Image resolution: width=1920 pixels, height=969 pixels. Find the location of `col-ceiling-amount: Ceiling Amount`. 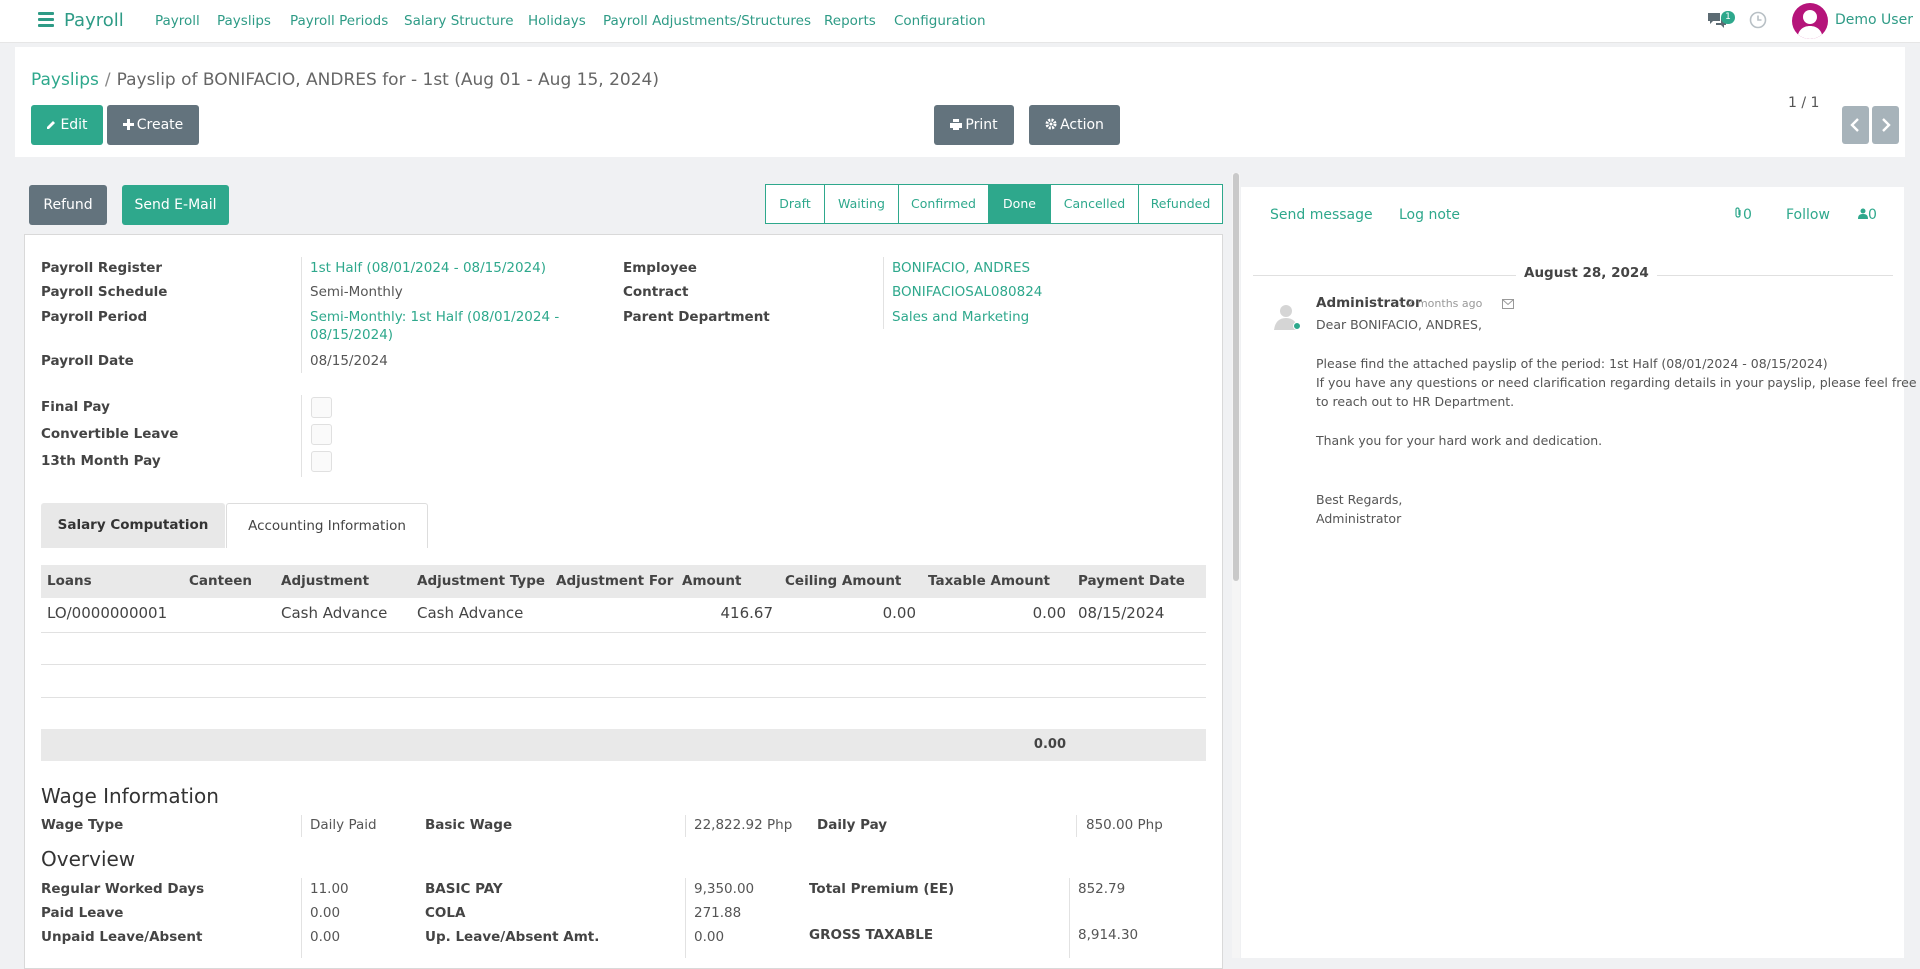

col-ceiling-amount: Ceiling Amount is located at coordinates (843, 581).